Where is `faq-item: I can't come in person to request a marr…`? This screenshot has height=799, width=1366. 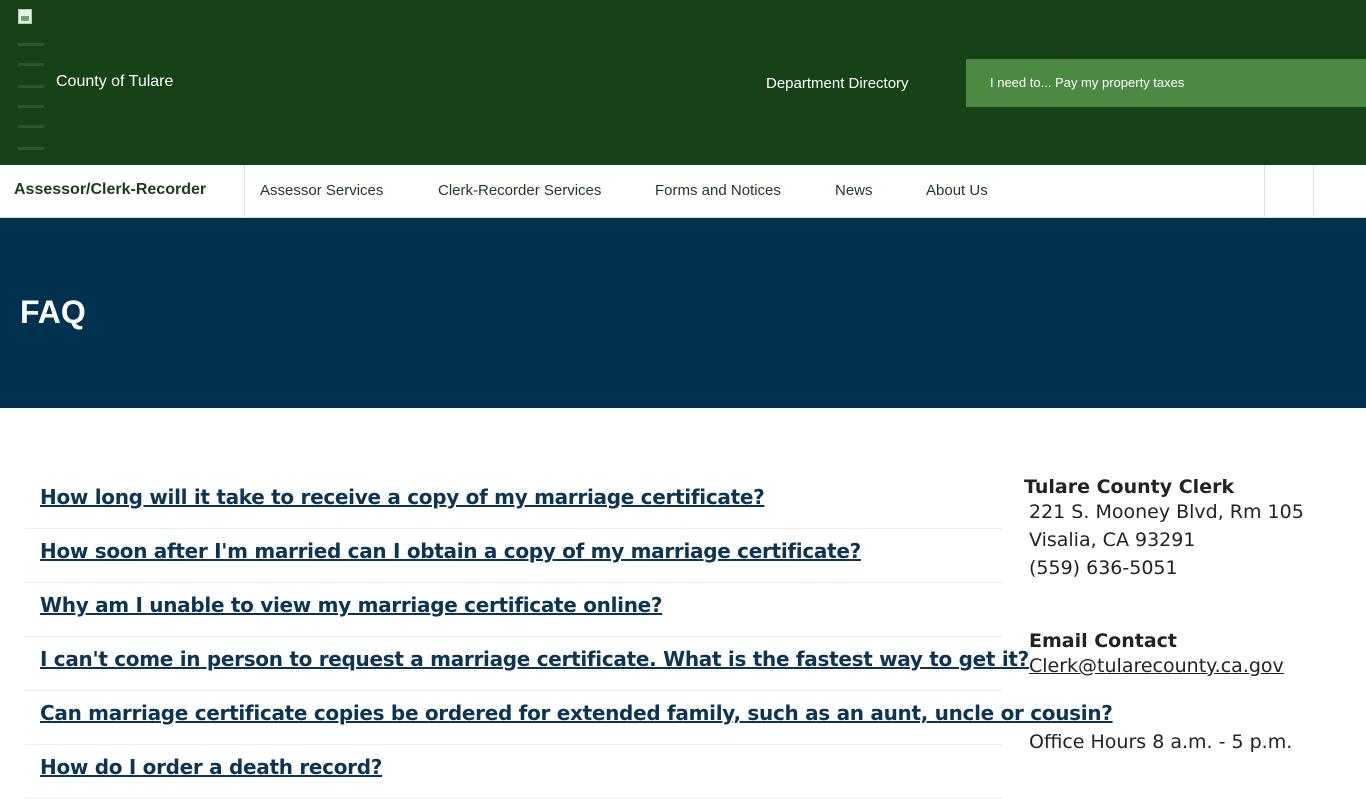
faq-item: I can't come in person to request a marr… is located at coordinates (527, 664).